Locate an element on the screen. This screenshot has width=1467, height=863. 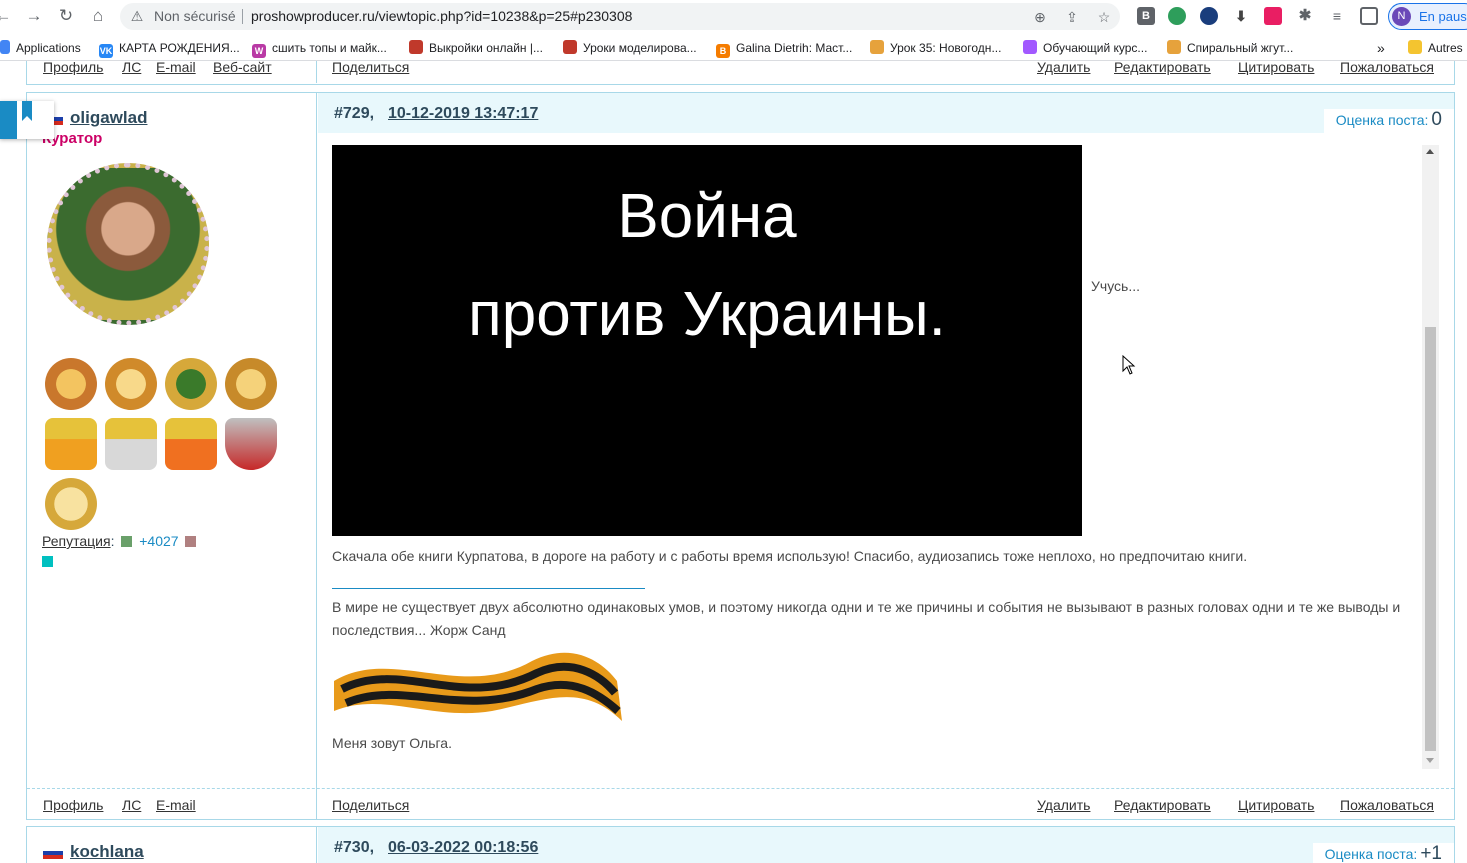
side-panel-icon is located at coordinates (1369, 16).